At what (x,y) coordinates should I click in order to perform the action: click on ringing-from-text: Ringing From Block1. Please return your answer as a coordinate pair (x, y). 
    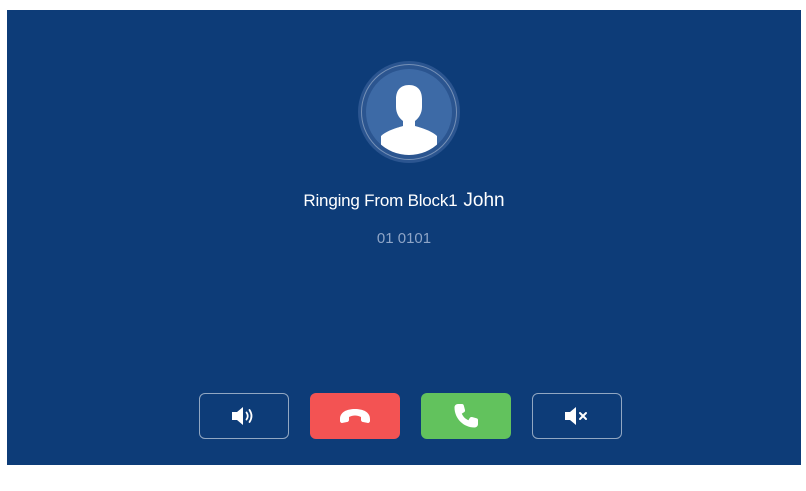
    Looking at the image, I should click on (380, 200).